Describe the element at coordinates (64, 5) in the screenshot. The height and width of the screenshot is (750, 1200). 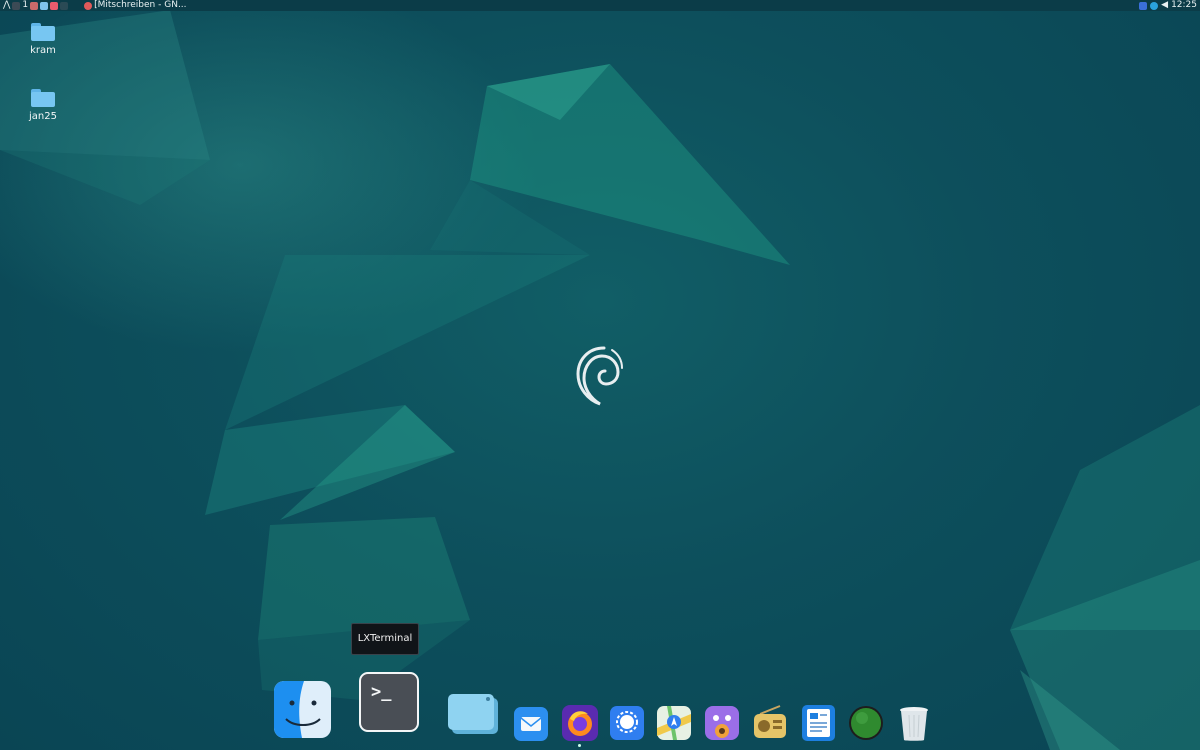
I see `settings-launcher-icon` at that location.